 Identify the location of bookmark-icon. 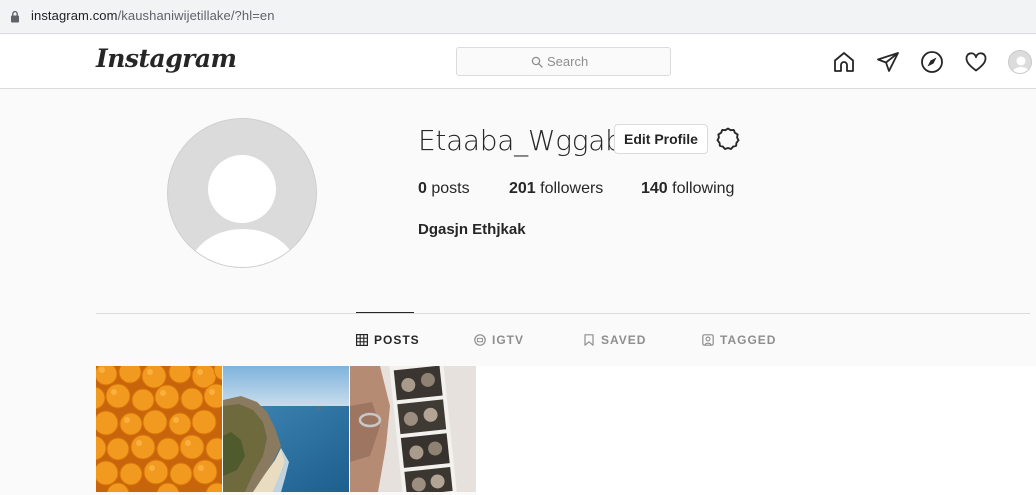
(589, 340).